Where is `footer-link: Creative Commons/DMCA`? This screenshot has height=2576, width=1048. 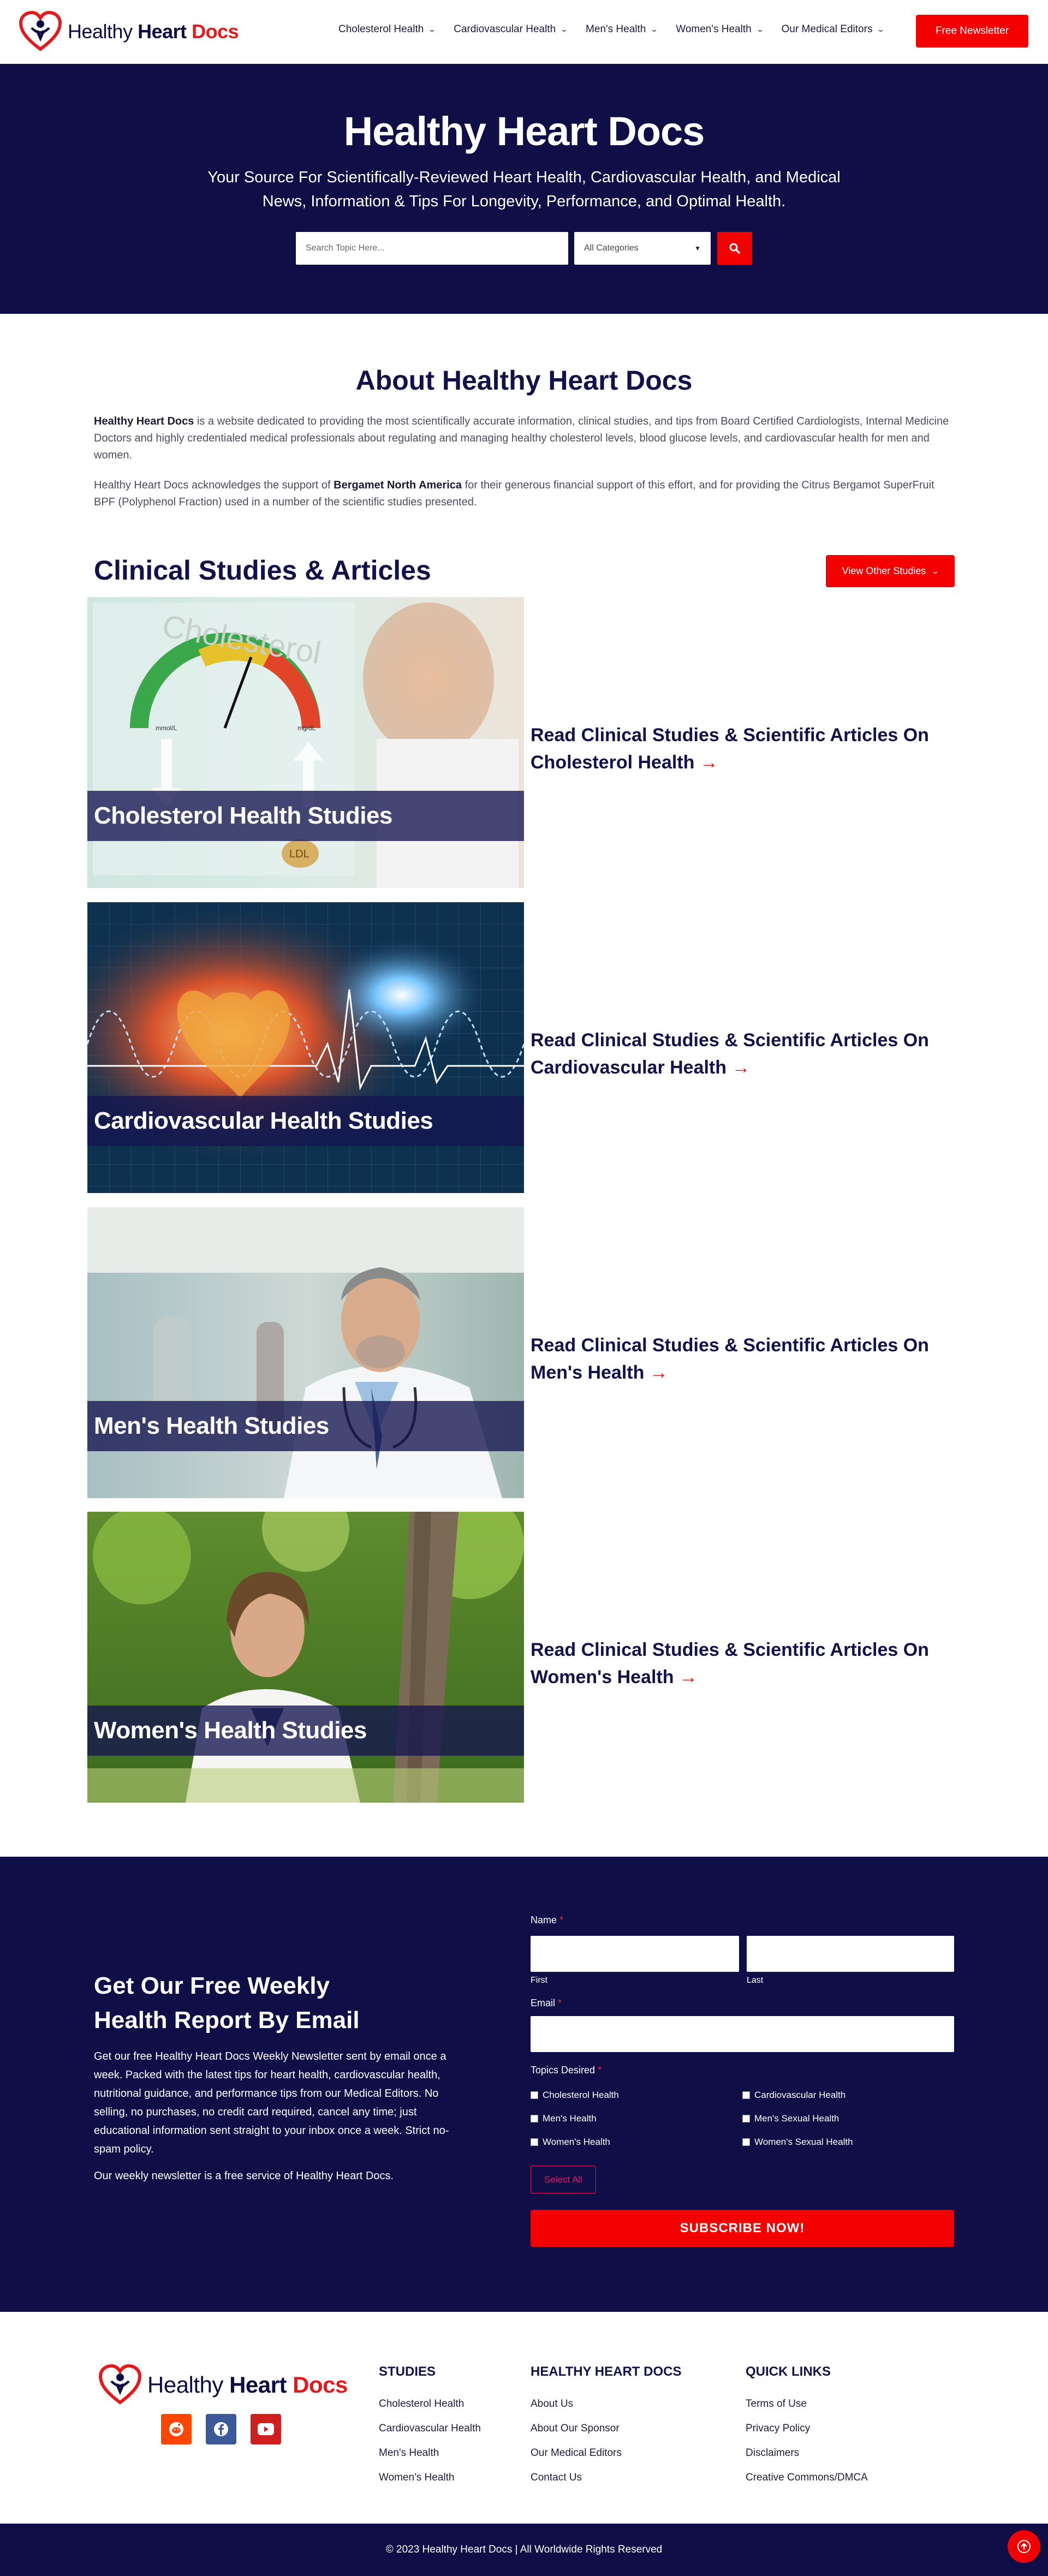 footer-link: Creative Commons/DMCA is located at coordinates (807, 2477).